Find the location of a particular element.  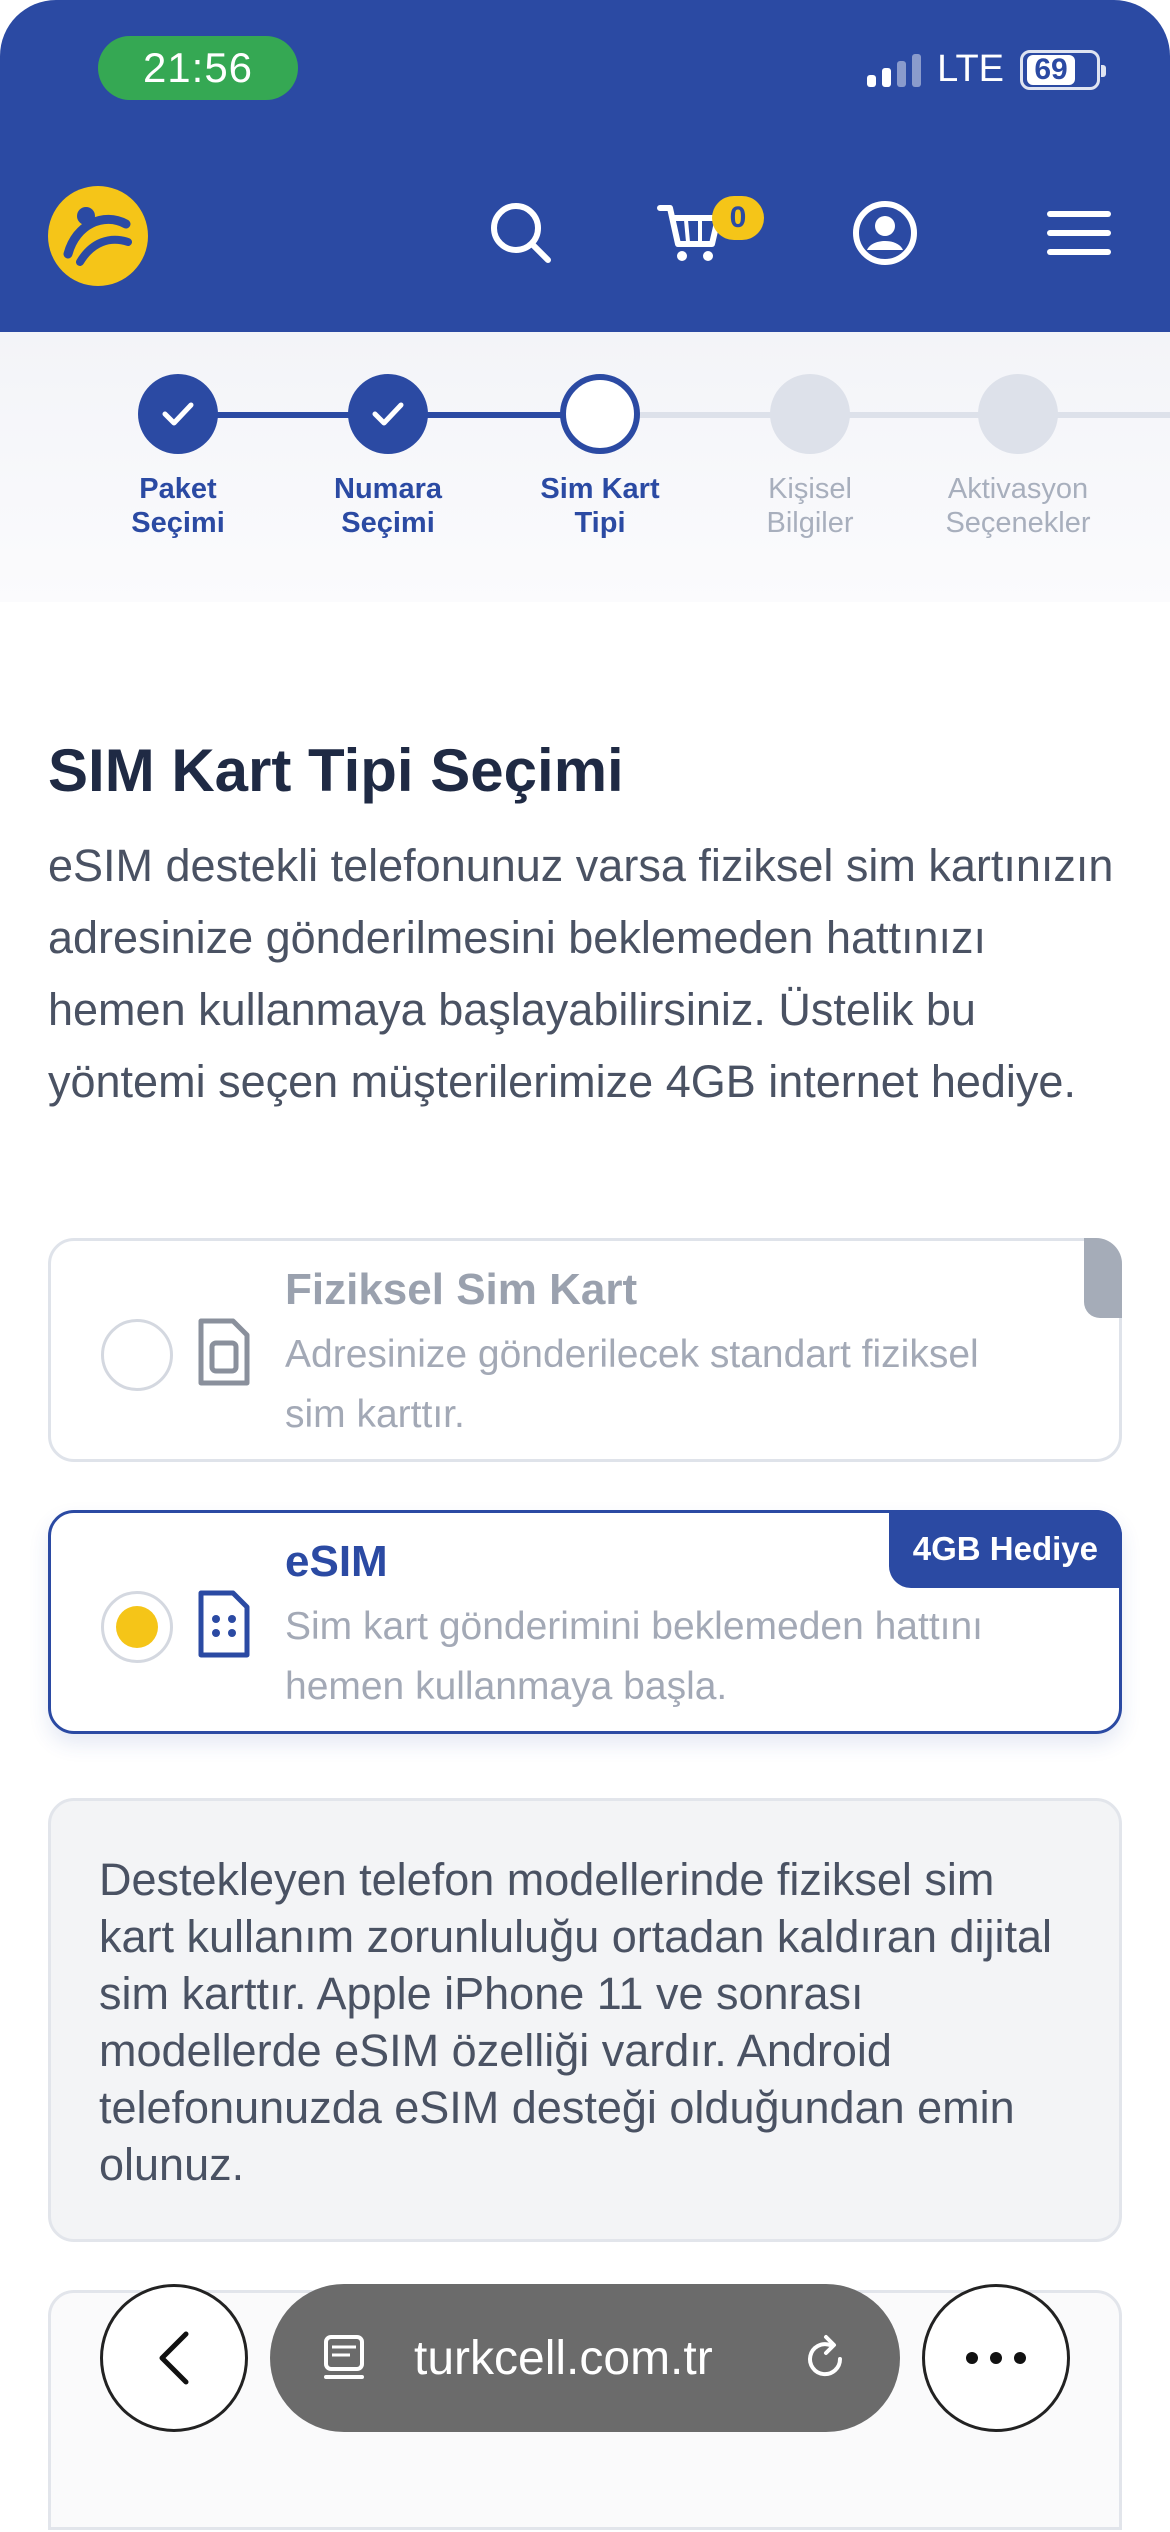

browser-more-button is located at coordinates (996, 2358).